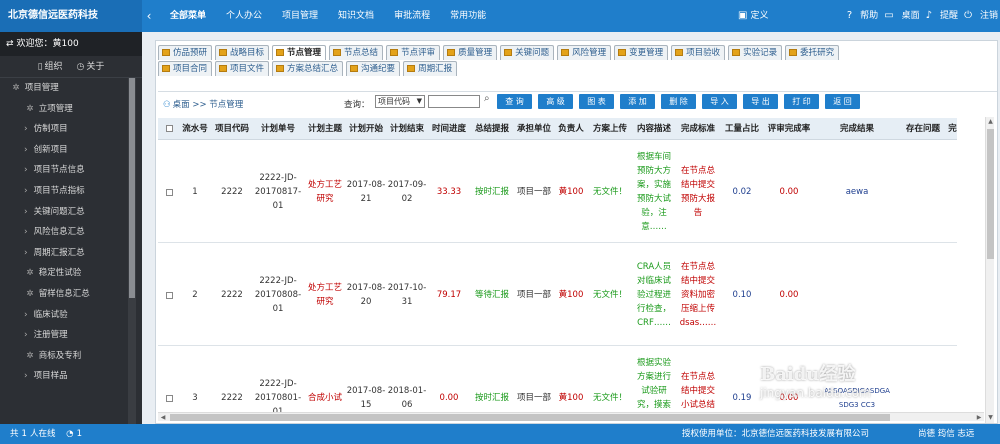 The height and width of the screenshot is (444, 1000). I want to click on col-progress: 时间进度, so click(449, 129).